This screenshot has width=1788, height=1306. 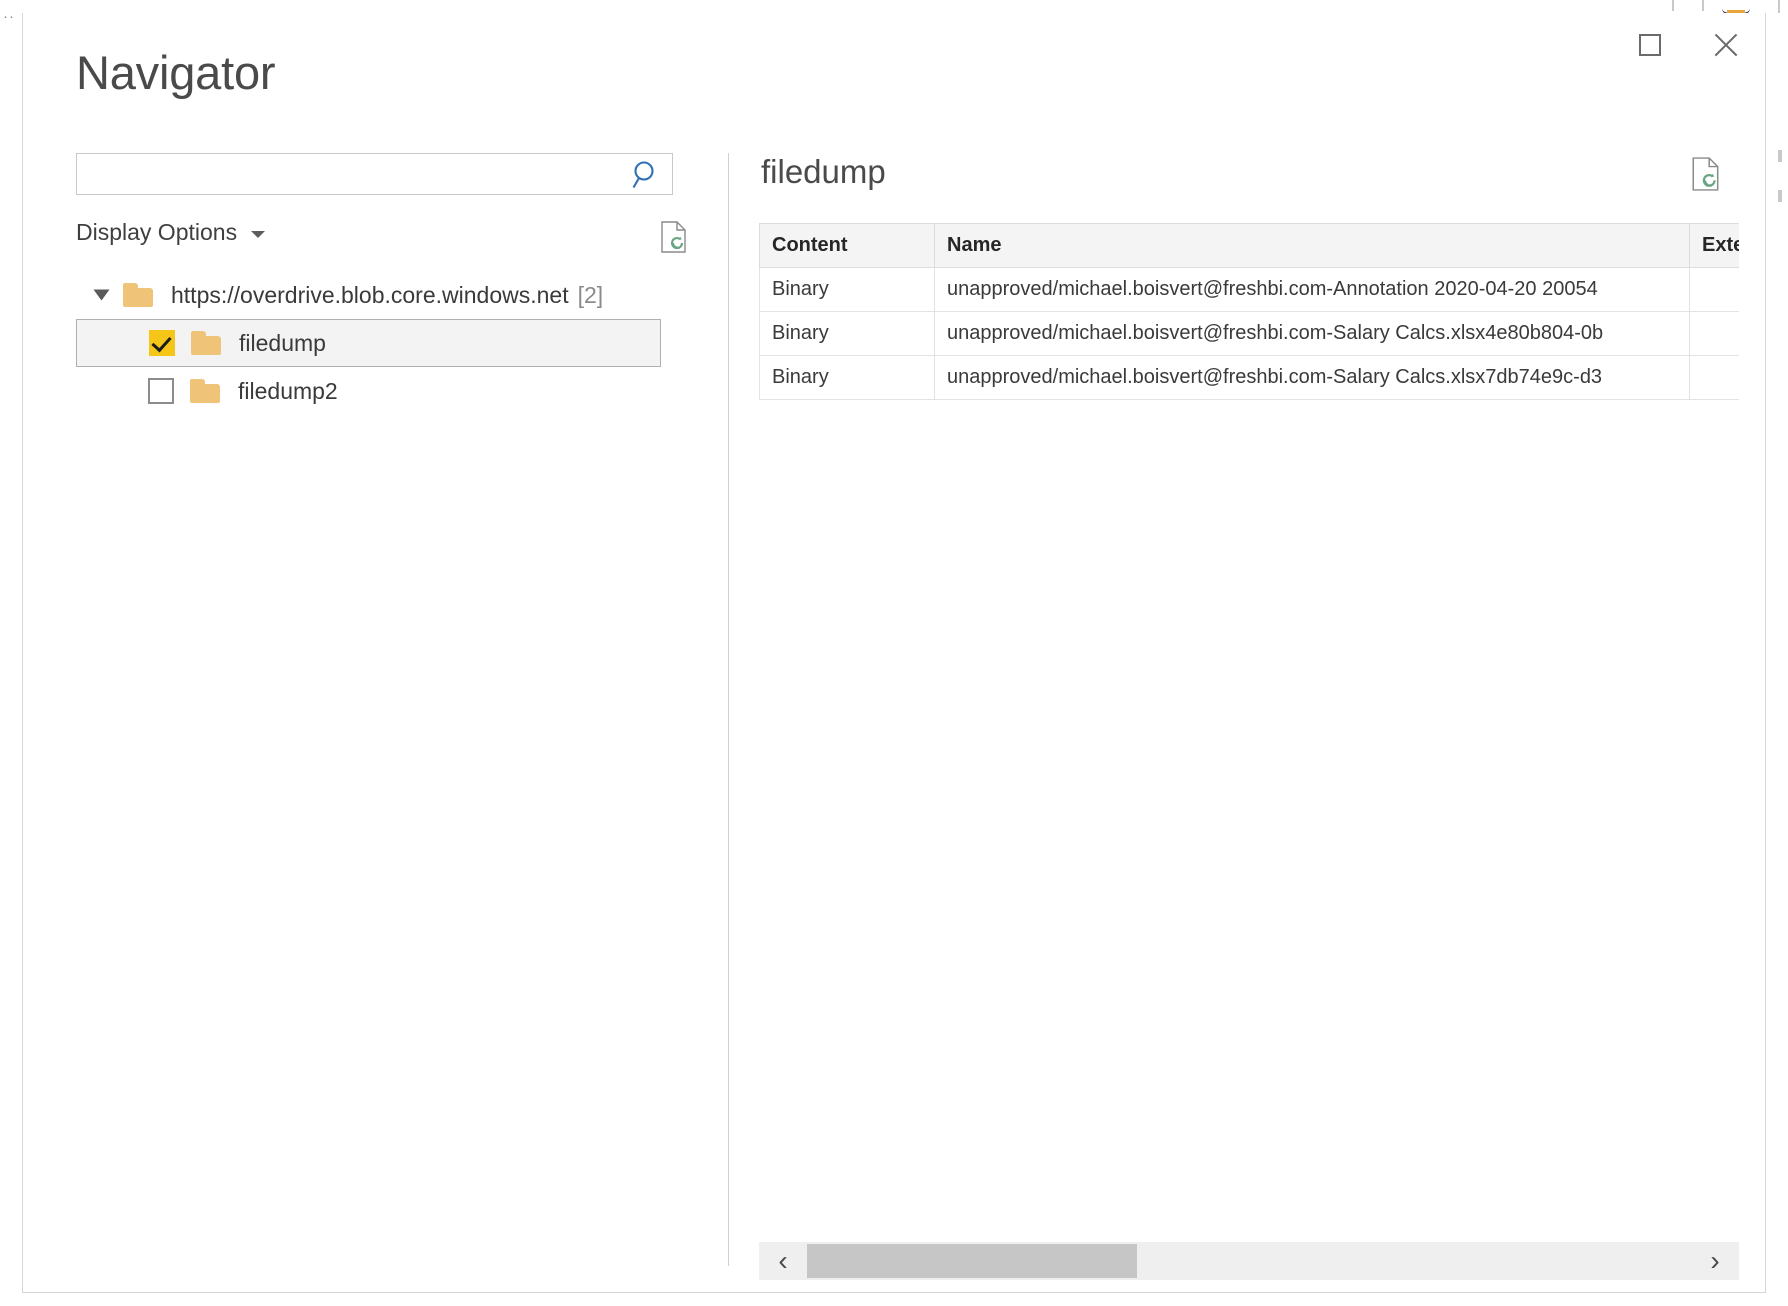 I want to click on checkbox-checked-icon, so click(x=162, y=343).